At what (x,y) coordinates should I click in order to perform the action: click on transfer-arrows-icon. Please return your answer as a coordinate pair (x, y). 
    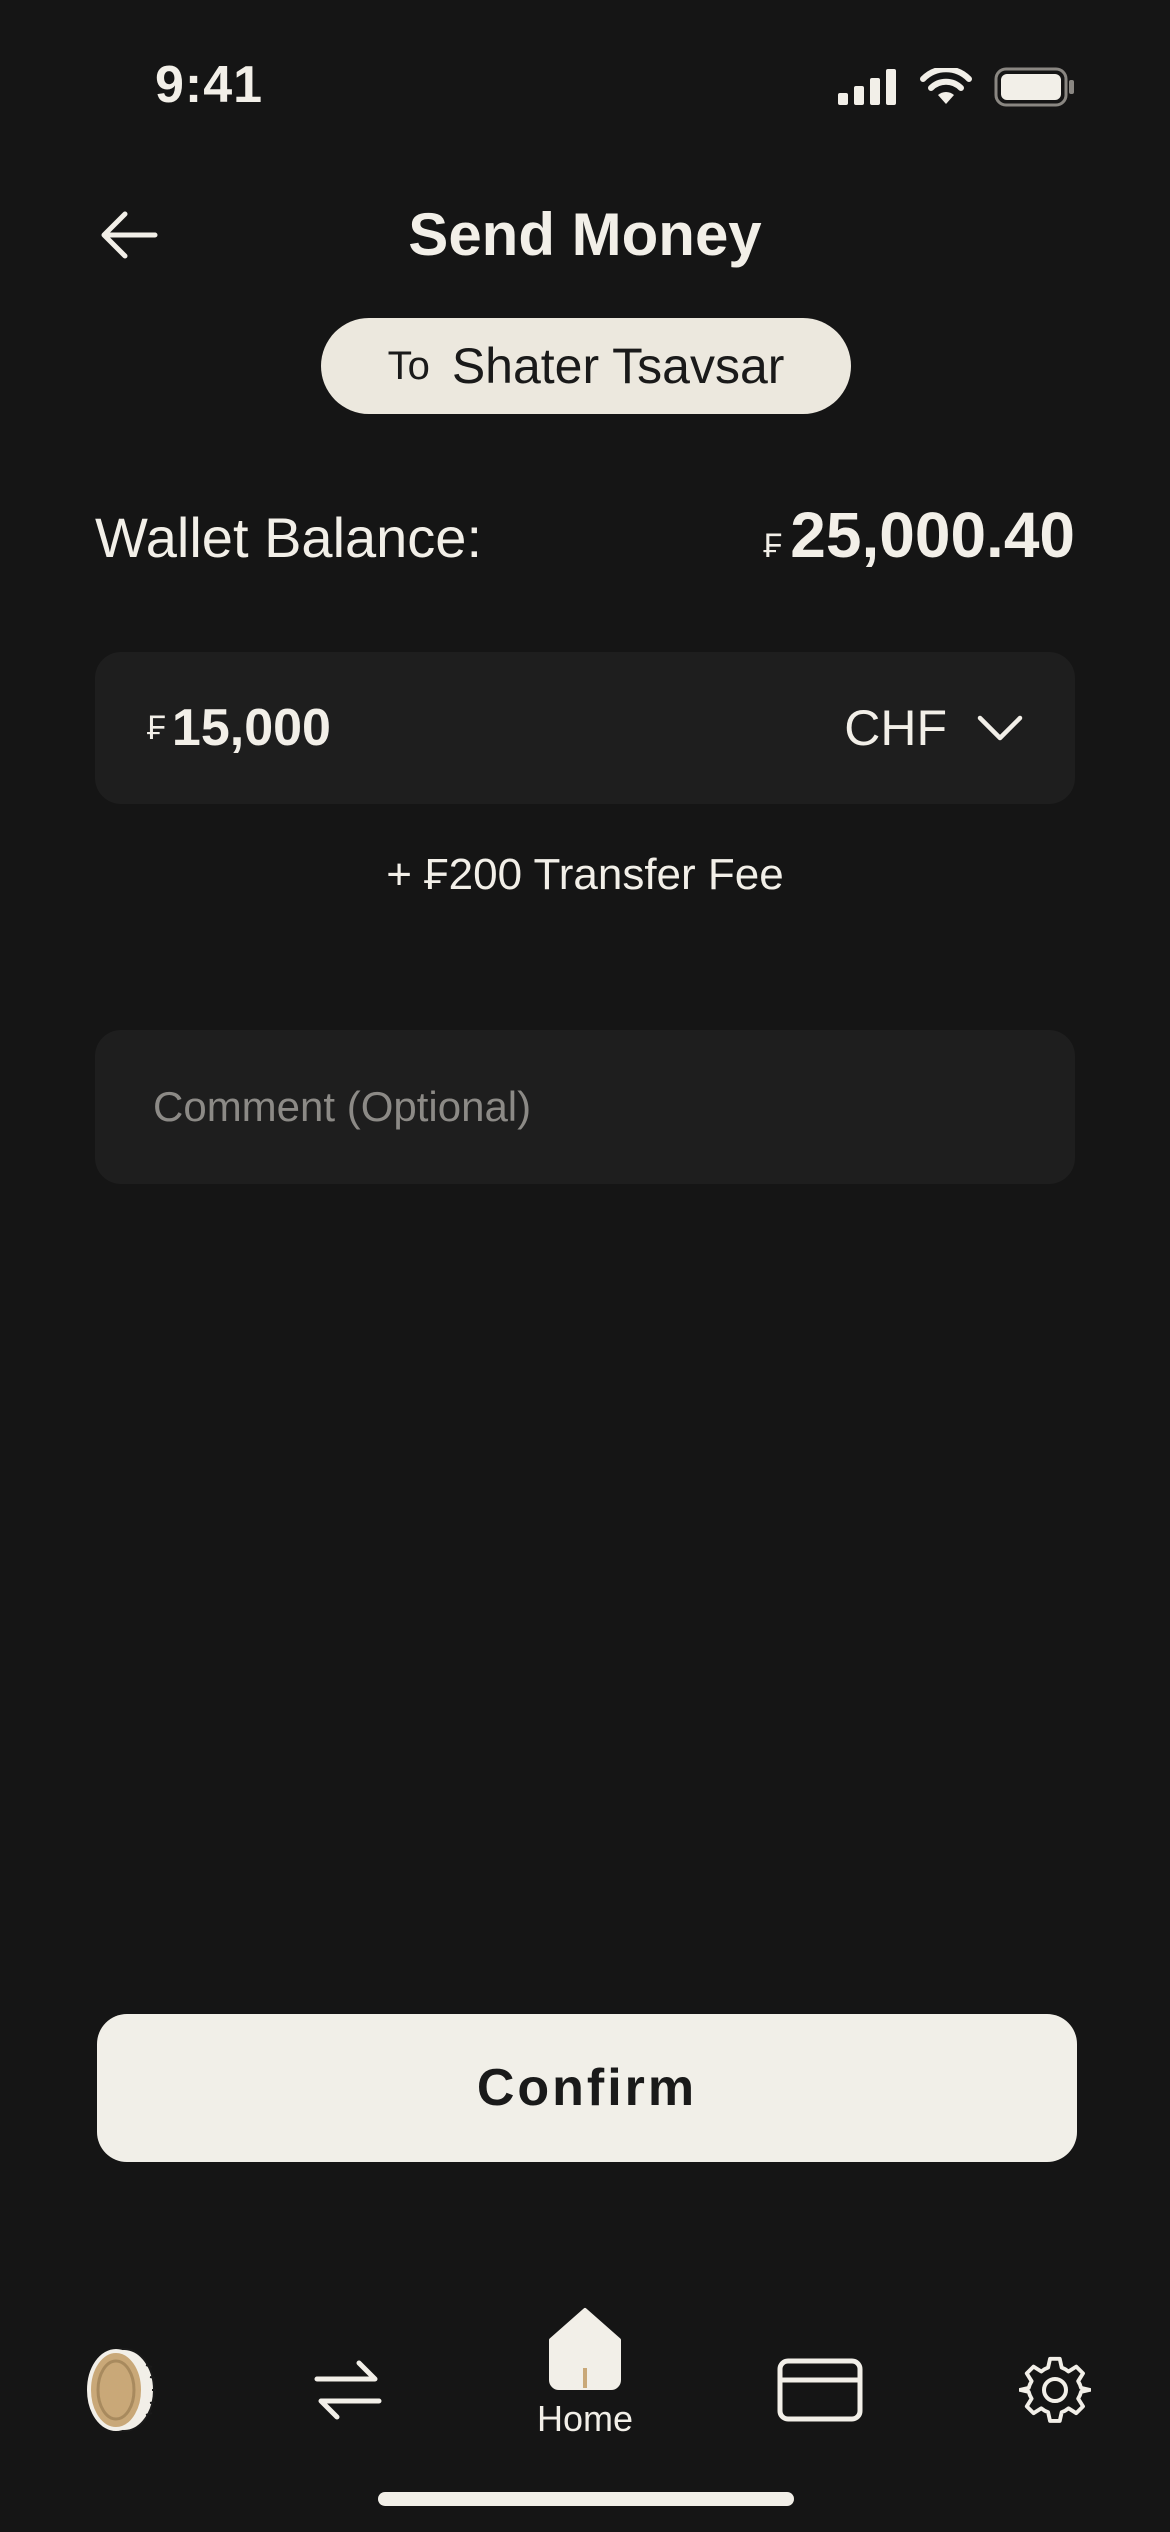
    Looking at the image, I should click on (348, 2390).